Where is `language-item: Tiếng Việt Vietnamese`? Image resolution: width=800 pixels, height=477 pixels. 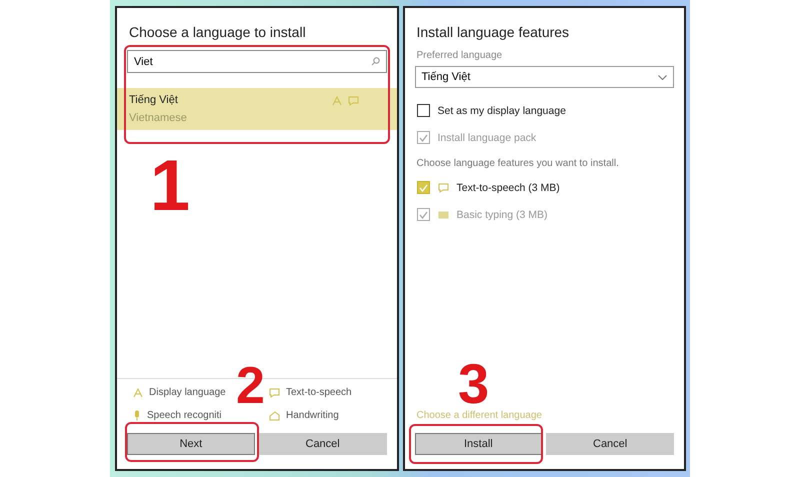
language-item: Tiếng Việt Vietnamese is located at coordinates (256, 109).